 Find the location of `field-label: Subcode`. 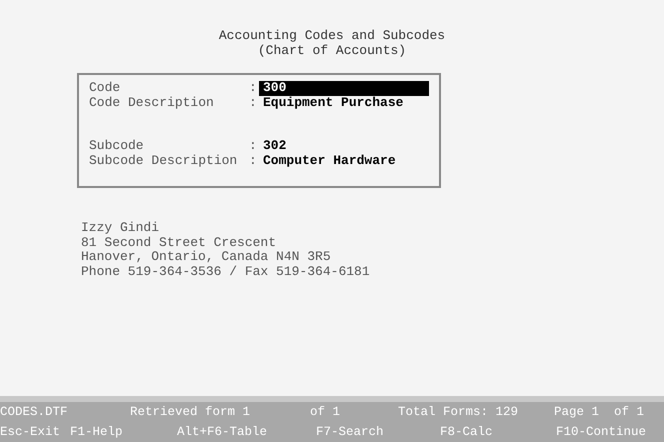

field-label: Subcode is located at coordinates (117, 146).